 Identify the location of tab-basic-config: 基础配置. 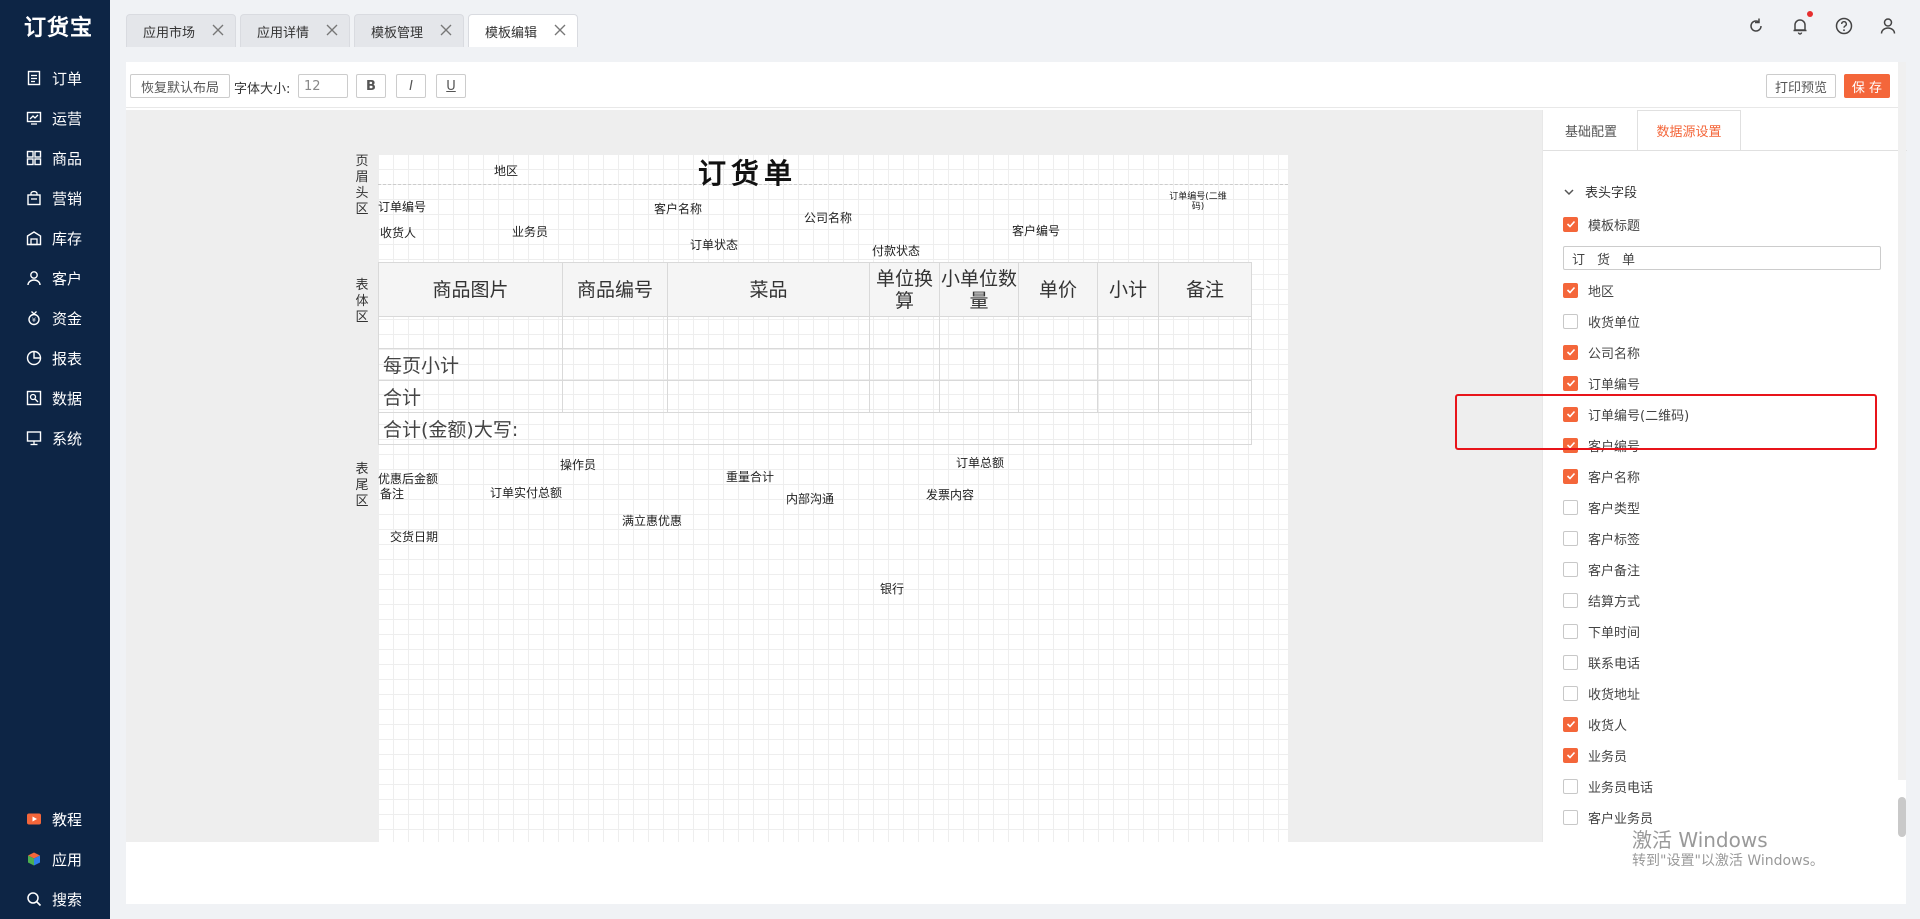
(1591, 130).